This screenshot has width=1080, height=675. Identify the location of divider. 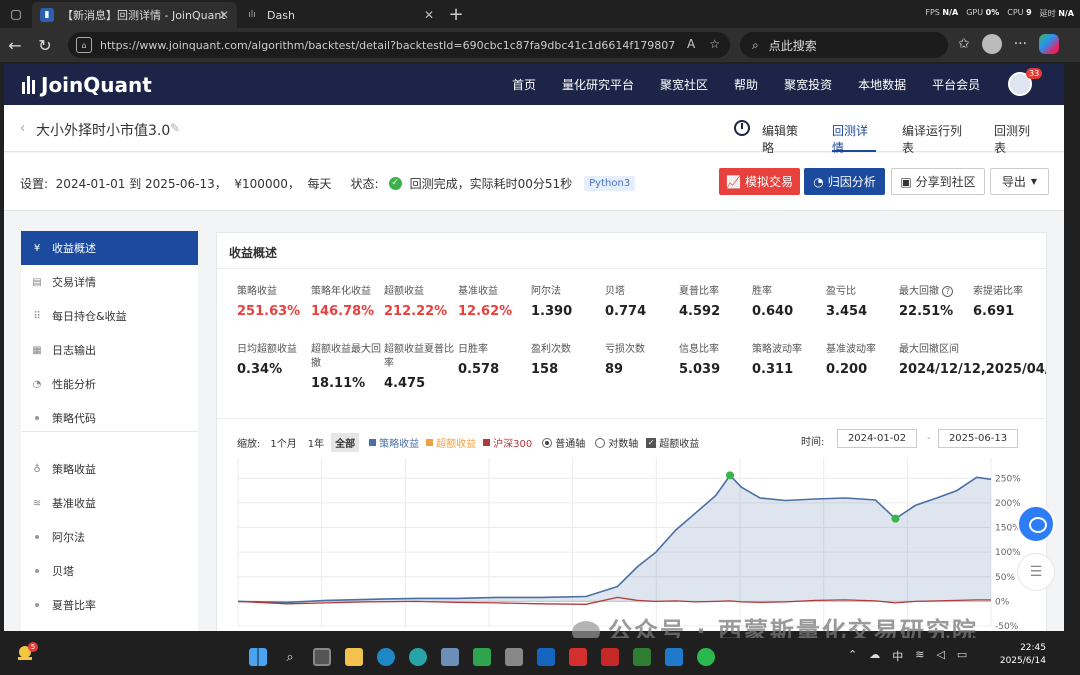
(631, 268).